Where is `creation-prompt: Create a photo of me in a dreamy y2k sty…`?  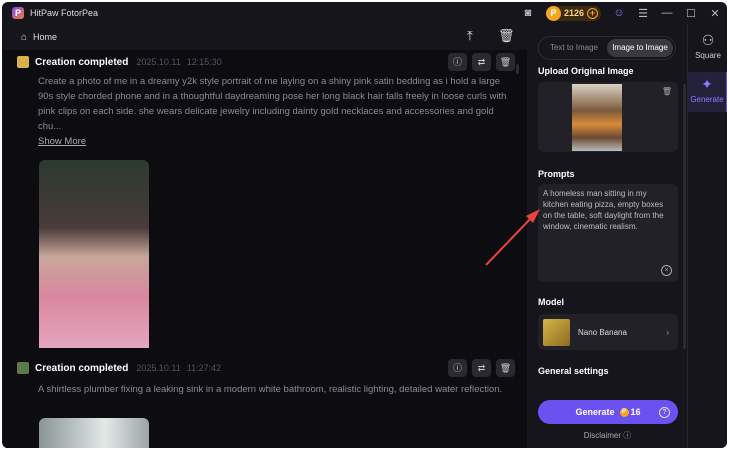 creation-prompt: Create a photo of me in a dreamy y2k sty… is located at coordinates (272, 104).